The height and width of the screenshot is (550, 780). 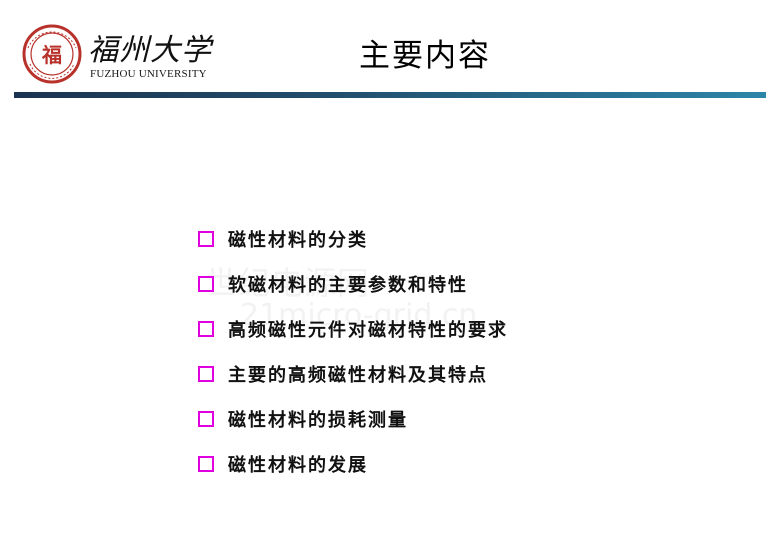 What do you see at coordinates (298, 240) in the screenshot?
I see `topic-label: 磁性材料的分类` at bounding box center [298, 240].